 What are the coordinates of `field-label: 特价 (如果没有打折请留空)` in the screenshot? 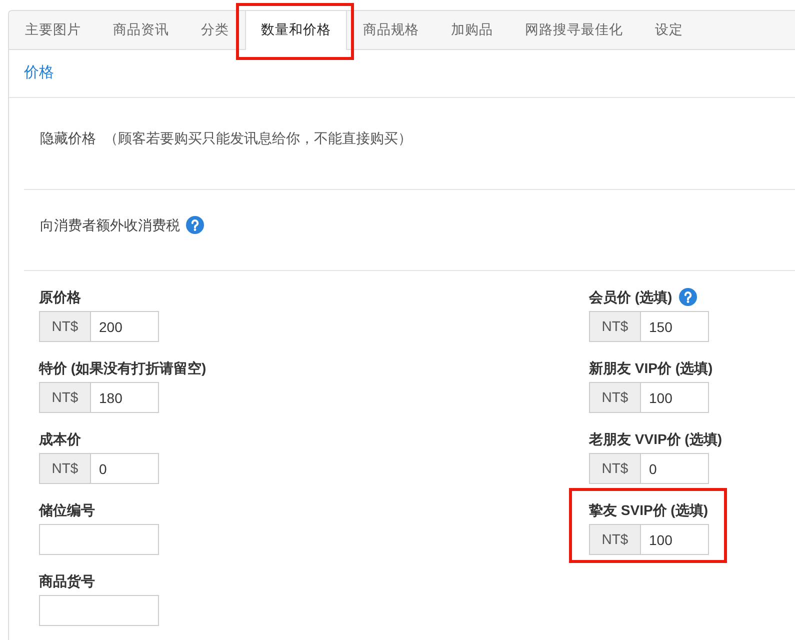 It's located at (122, 368).